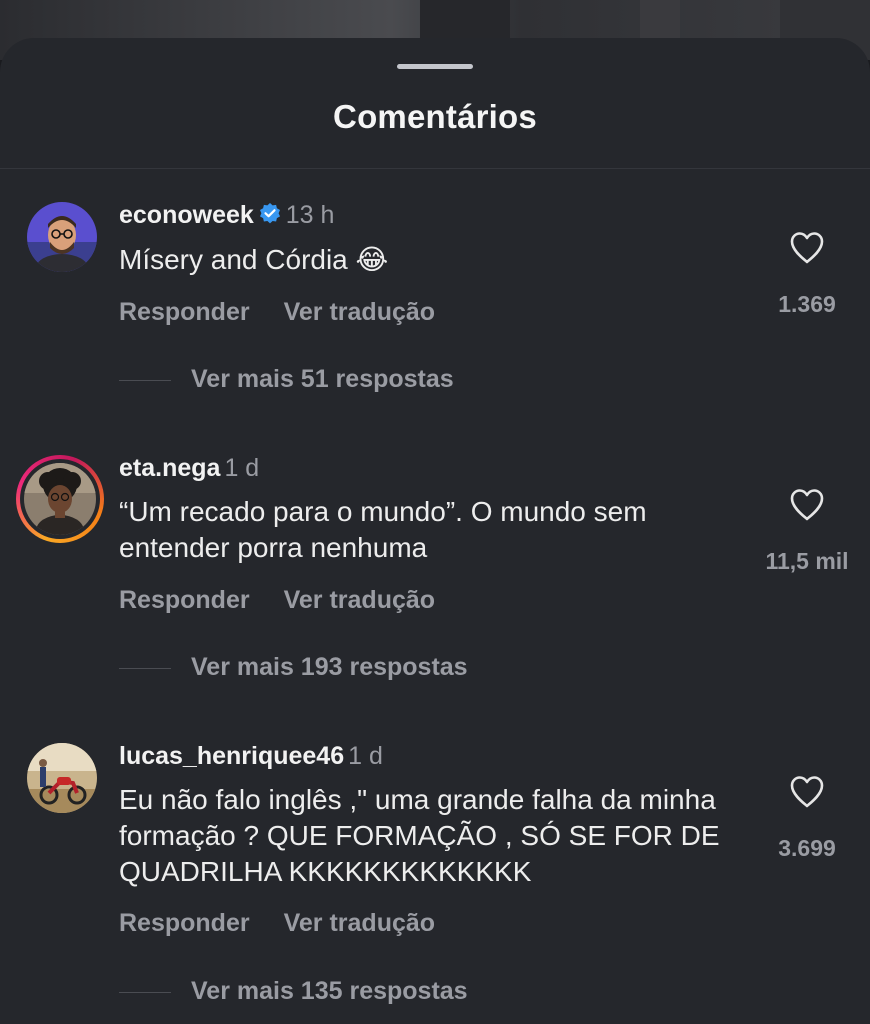 The width and height of the screenshot is (870, 1024). Describe the element at coordinates (329, 667) in the screenshot. I see `view-more-replies-label: Ver mais 193 respostas` at that location.